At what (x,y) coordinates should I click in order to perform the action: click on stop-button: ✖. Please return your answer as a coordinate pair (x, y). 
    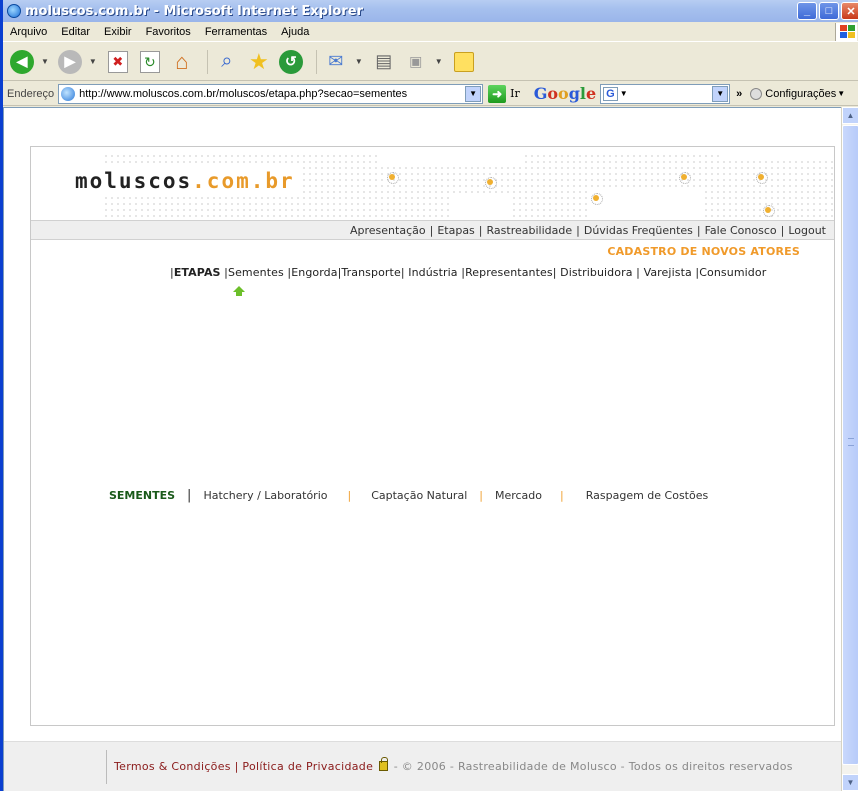
    Looking at the image, I should click on (118, 62).